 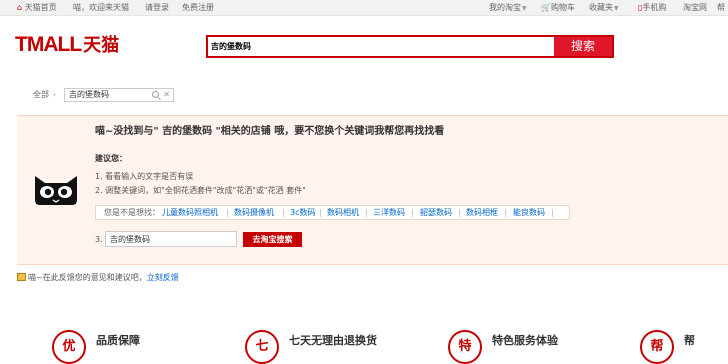 What do you see at coordinates (381, 46) in the screenshot?
I see `search-input` at bounding box center [381, 46].